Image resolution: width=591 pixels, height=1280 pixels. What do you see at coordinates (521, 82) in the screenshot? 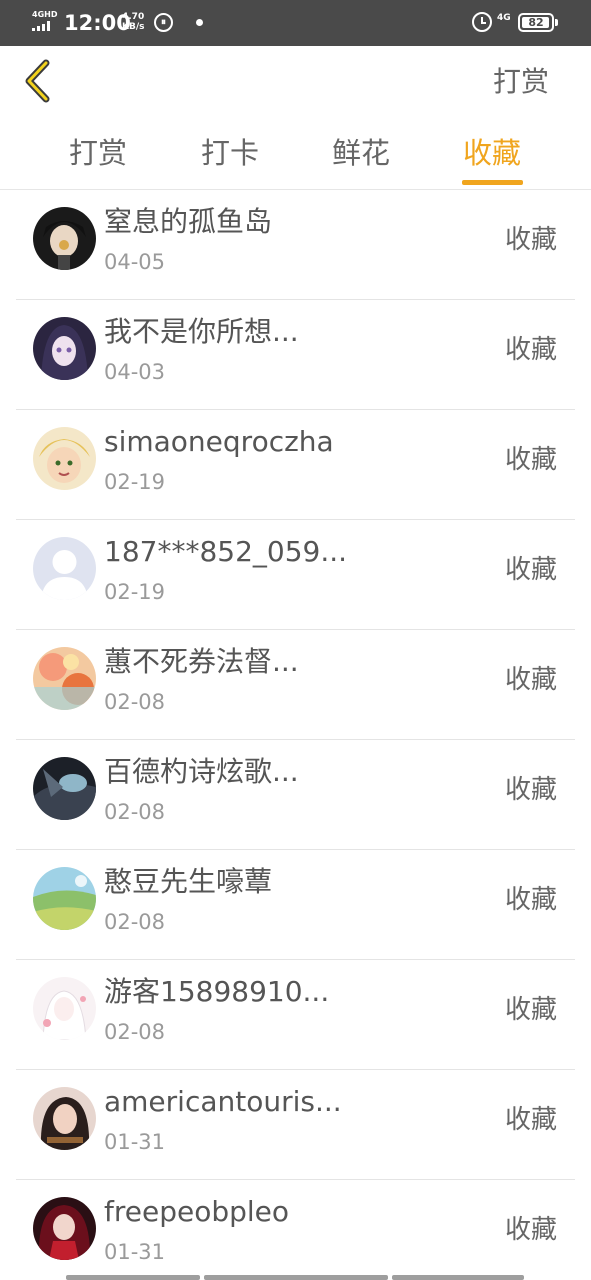
I see `header-title: 打赏` at bounding box center [521, 82].